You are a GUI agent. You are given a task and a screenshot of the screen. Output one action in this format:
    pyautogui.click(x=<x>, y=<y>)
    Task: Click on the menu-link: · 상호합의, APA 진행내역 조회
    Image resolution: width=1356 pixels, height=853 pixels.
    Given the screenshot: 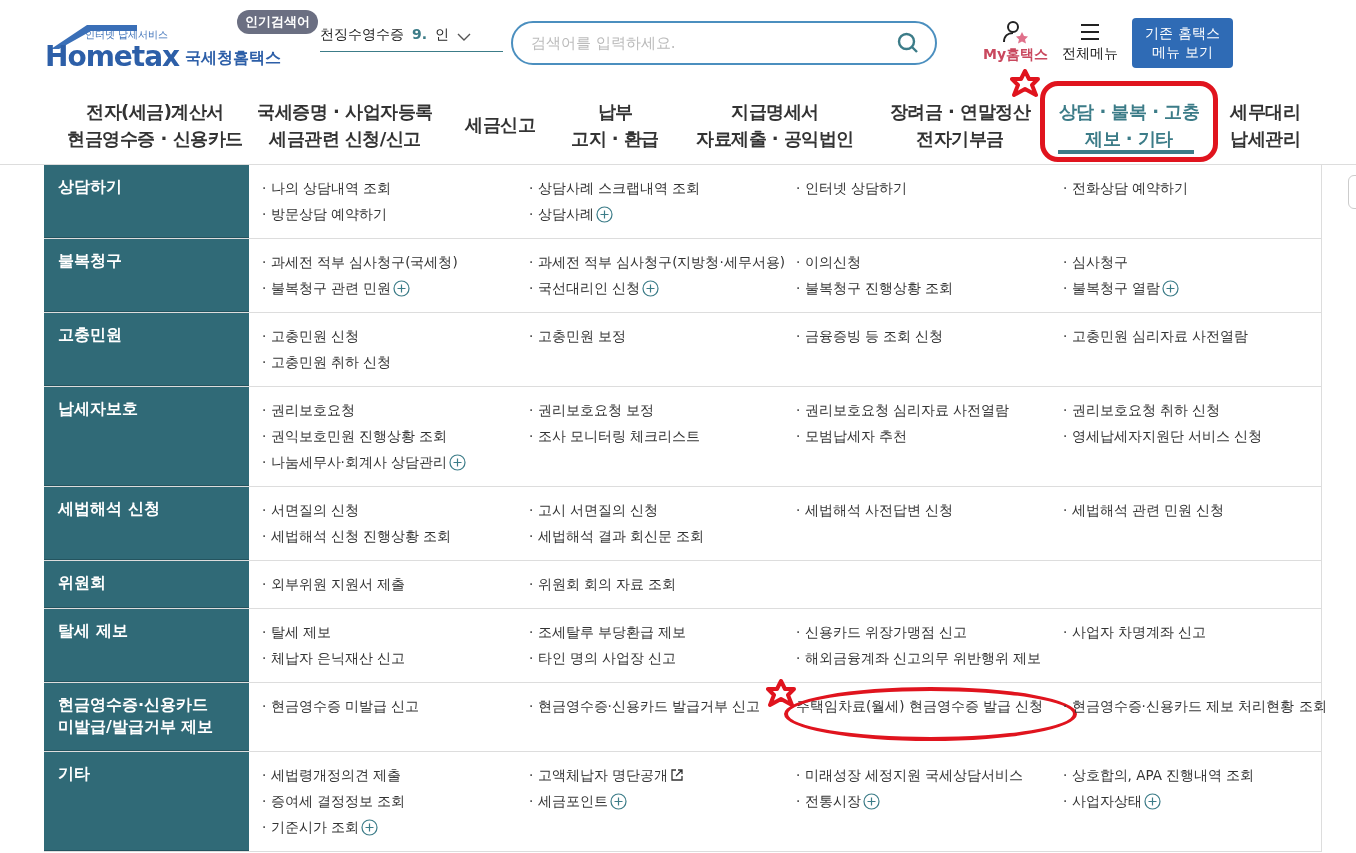 What is the action you would take?
    pyautogui.click(x=1159, y=775)
    